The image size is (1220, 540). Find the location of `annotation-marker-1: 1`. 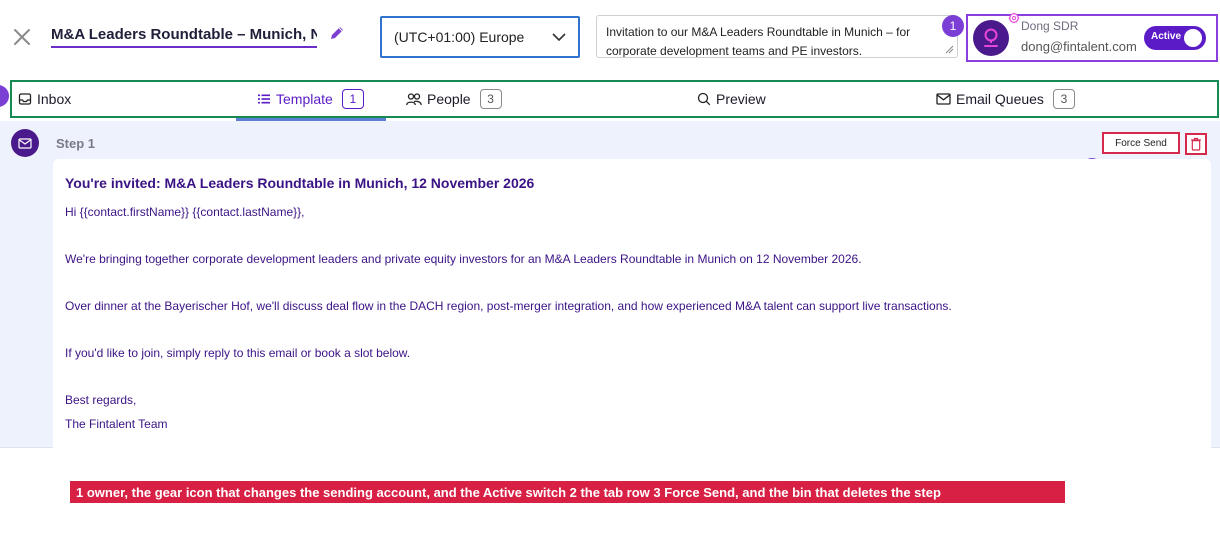

annotation-marker-1: 1 is located at coordinates (953, 26).